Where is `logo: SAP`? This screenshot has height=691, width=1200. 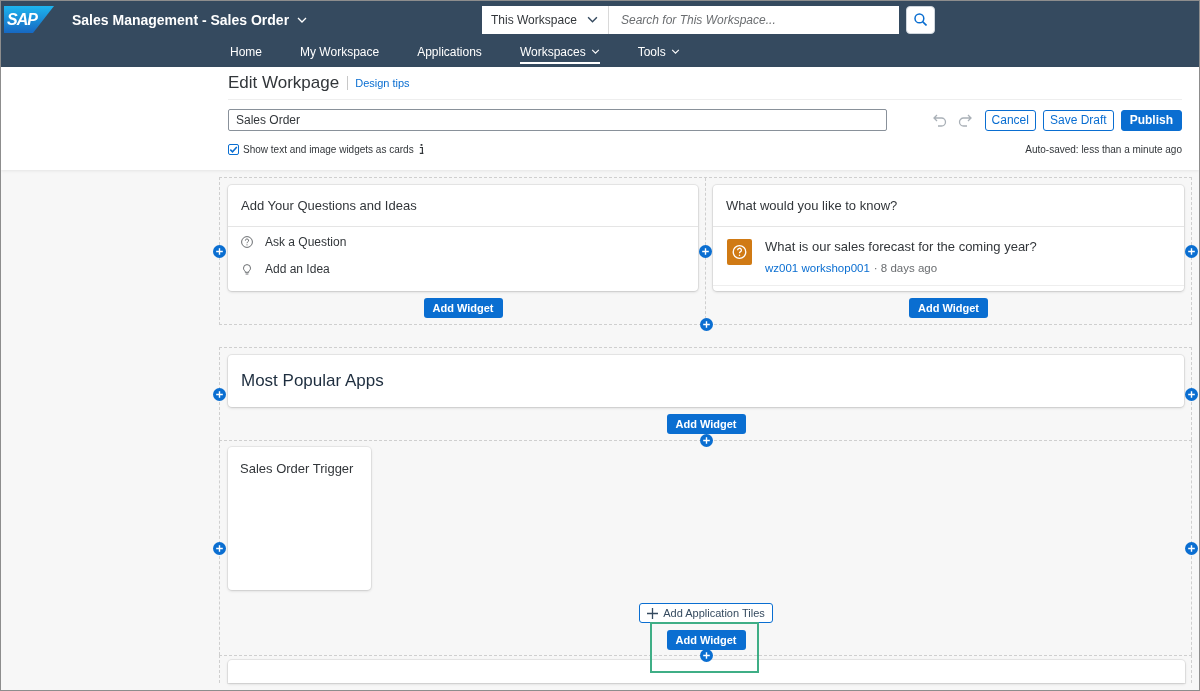 logo: SAP is located at coordinates (29, 19).